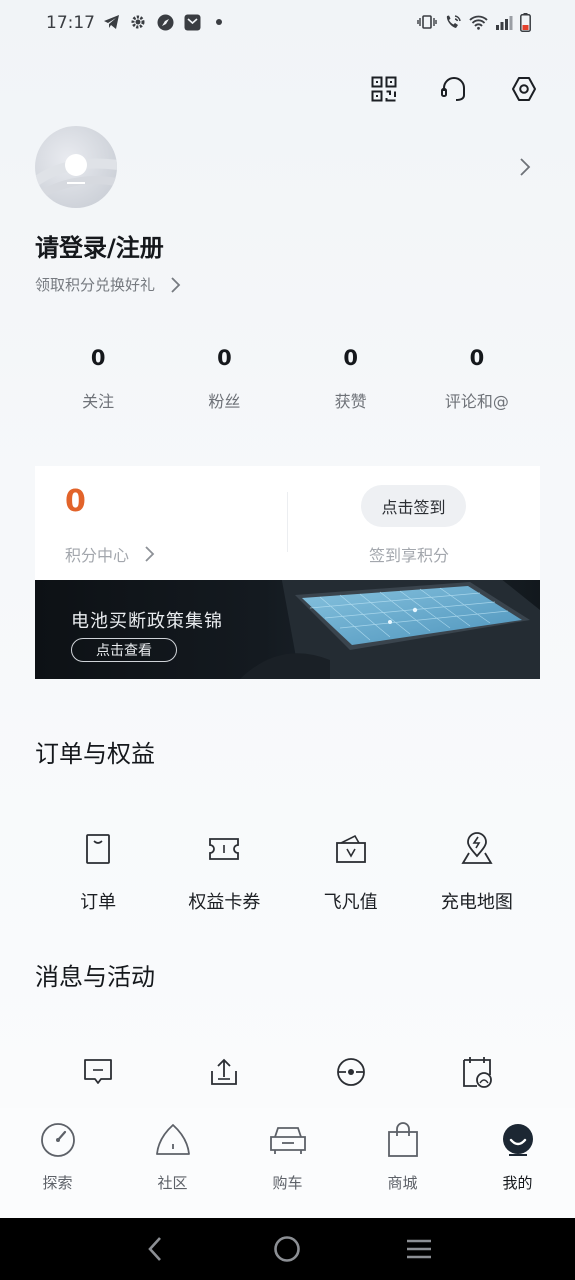 Image resolution: width=575 pixels, height=1280 pixels. I want to click on wallet-icon, so click(351, 849).